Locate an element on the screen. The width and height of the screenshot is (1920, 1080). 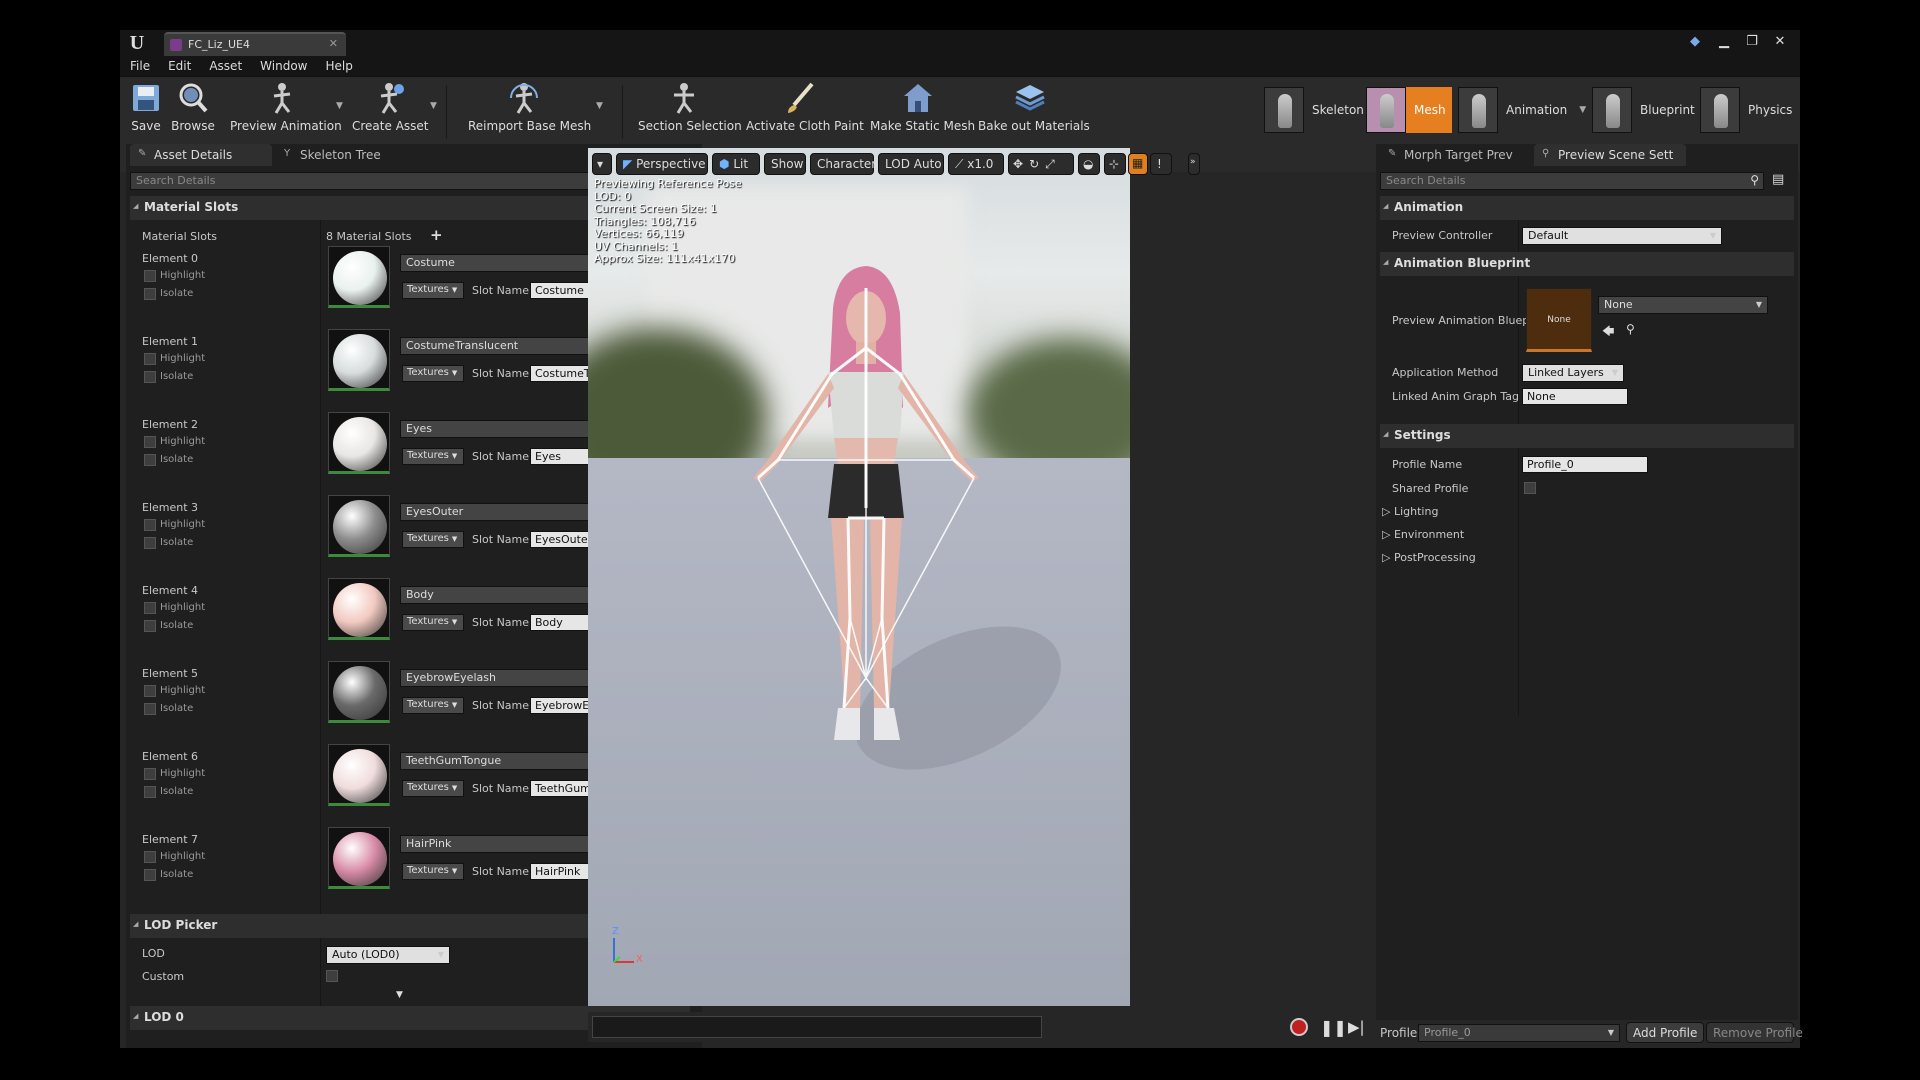
perspective-button: ◤ Perspective is located at coordinates (662, 164).